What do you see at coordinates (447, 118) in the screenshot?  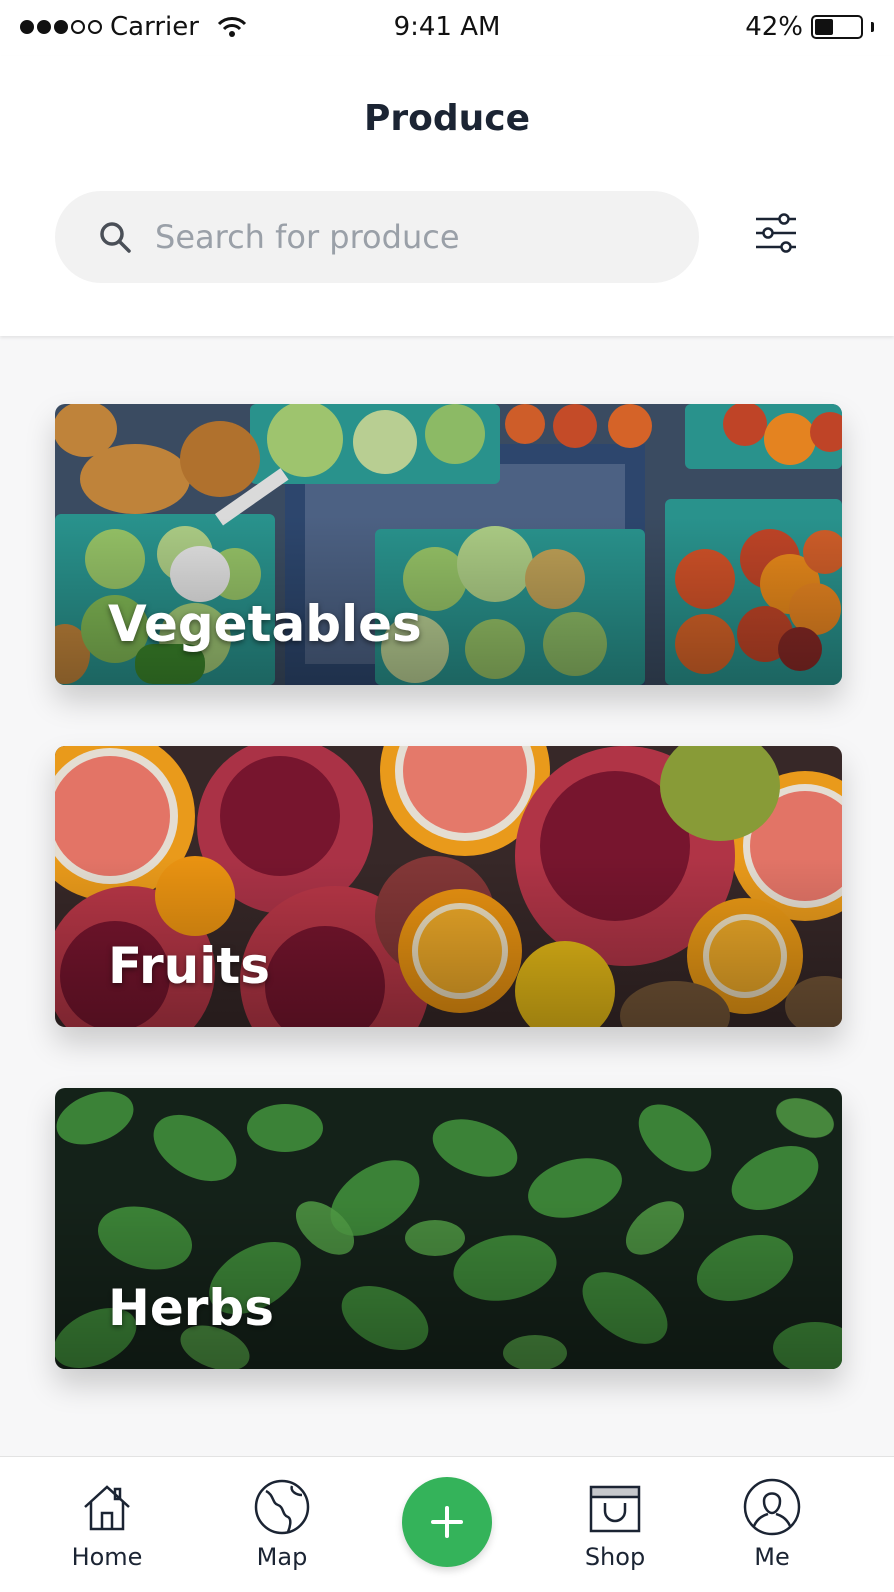 I see `page-title: Produce` at bounding box center [447, 118].